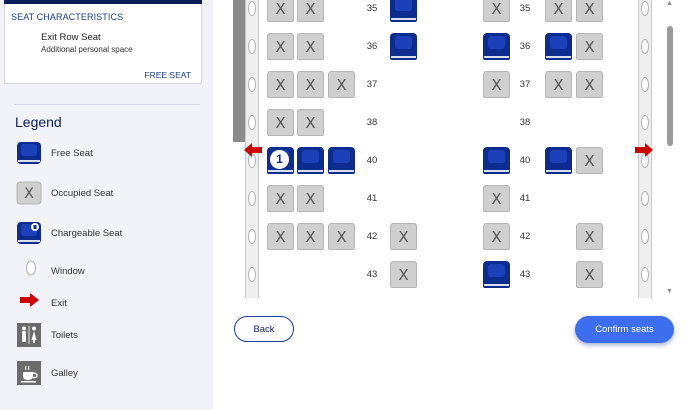 The image size is (690, 410). I want to click on selected-seat-badge: 1, so click(279, 159).